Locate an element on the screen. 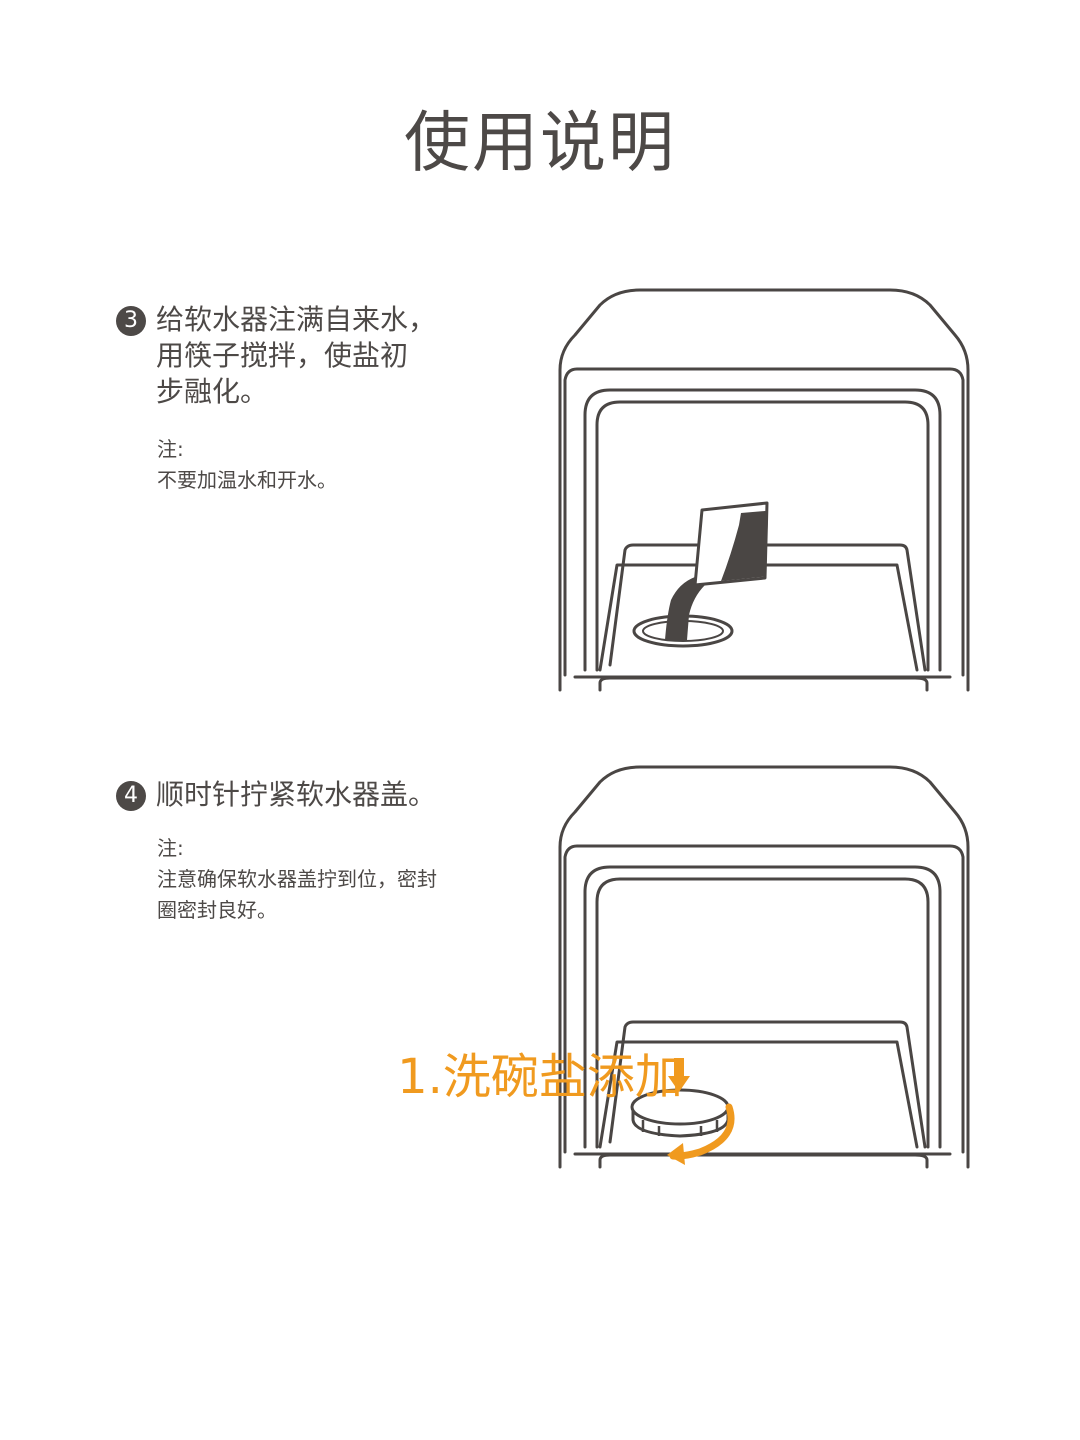 The width and height of the screenshot is (1080, 1440). door-frame-outer is located at coordinates (764, 999).